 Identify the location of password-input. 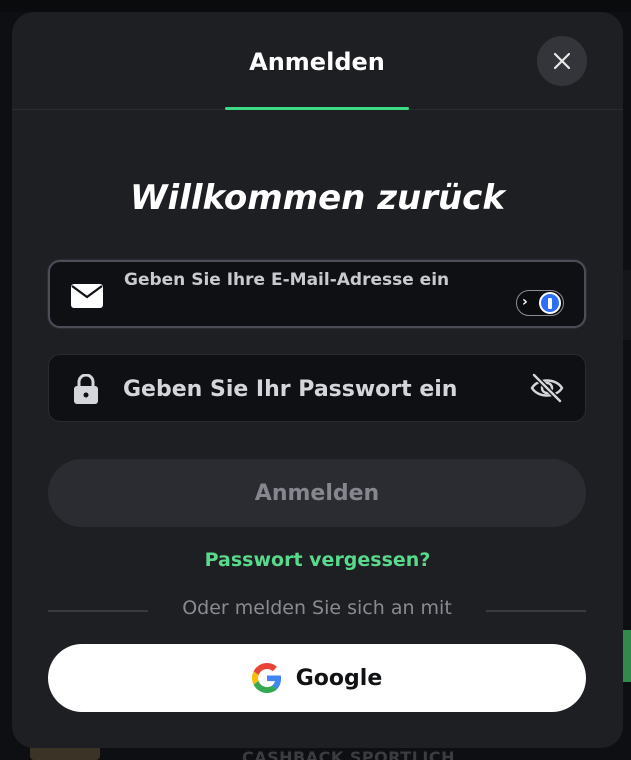
(323, 389).